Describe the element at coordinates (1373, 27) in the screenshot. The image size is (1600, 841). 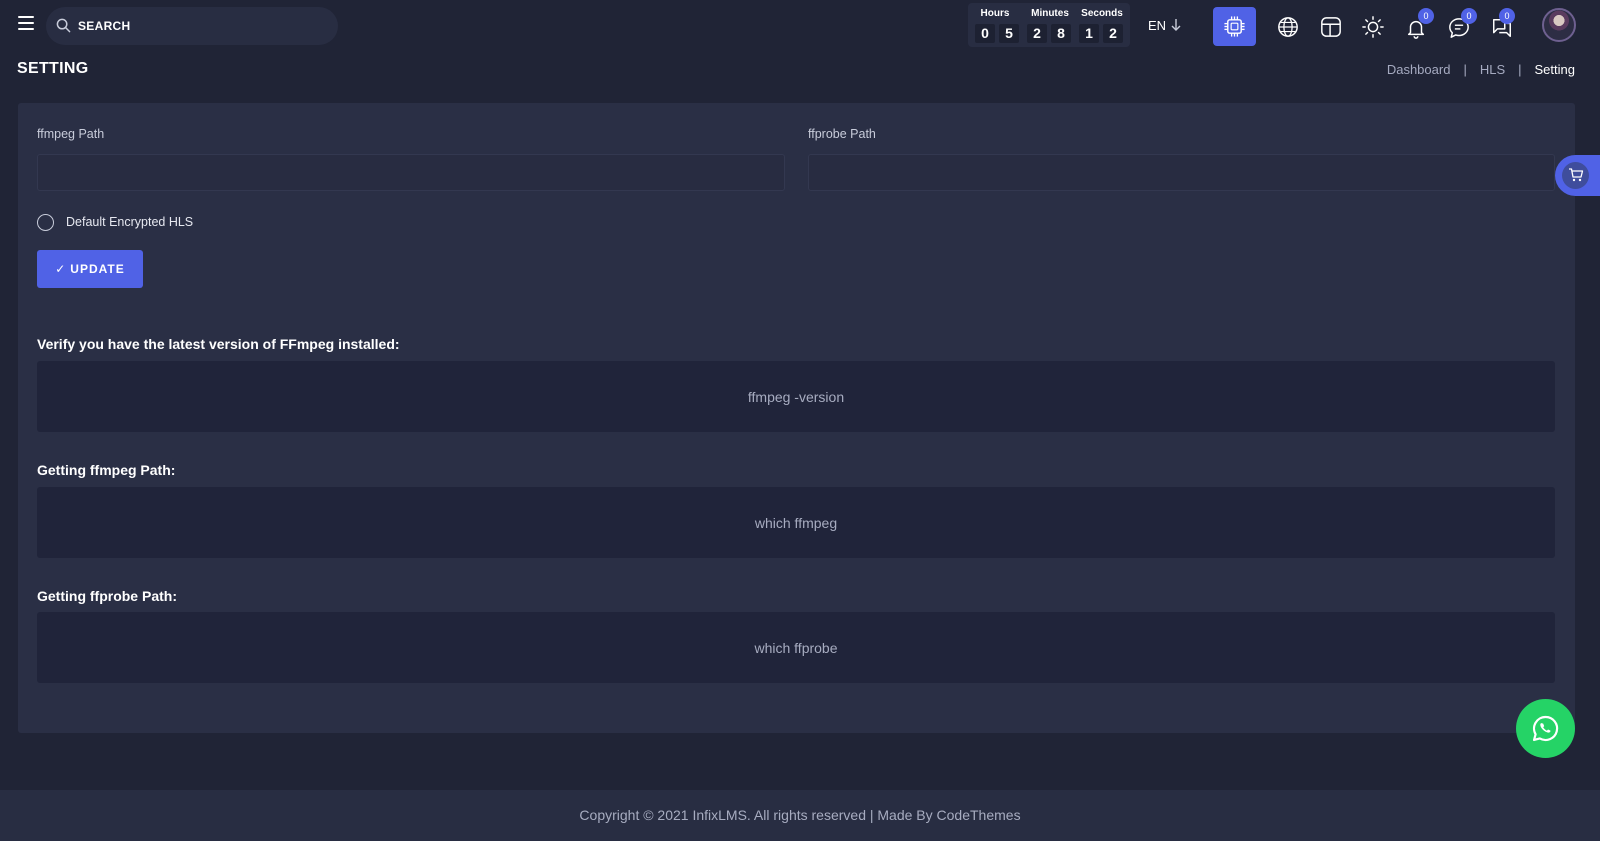
I see `sun-icon` at that location.